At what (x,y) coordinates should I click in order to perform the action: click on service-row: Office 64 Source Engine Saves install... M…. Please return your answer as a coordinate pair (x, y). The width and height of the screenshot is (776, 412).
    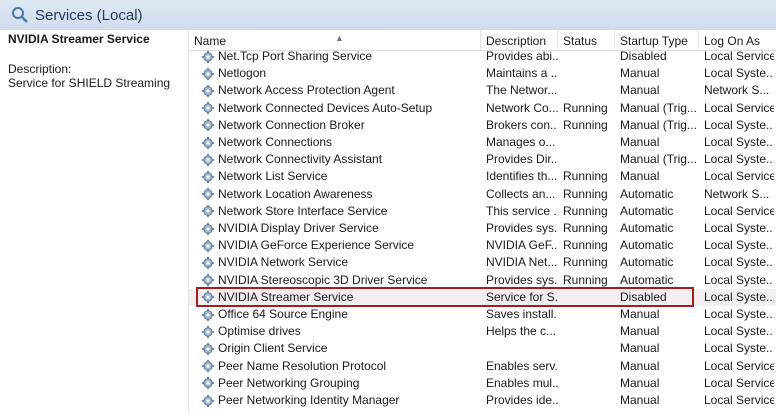
    Looking at the image, I should click on (482, 314).